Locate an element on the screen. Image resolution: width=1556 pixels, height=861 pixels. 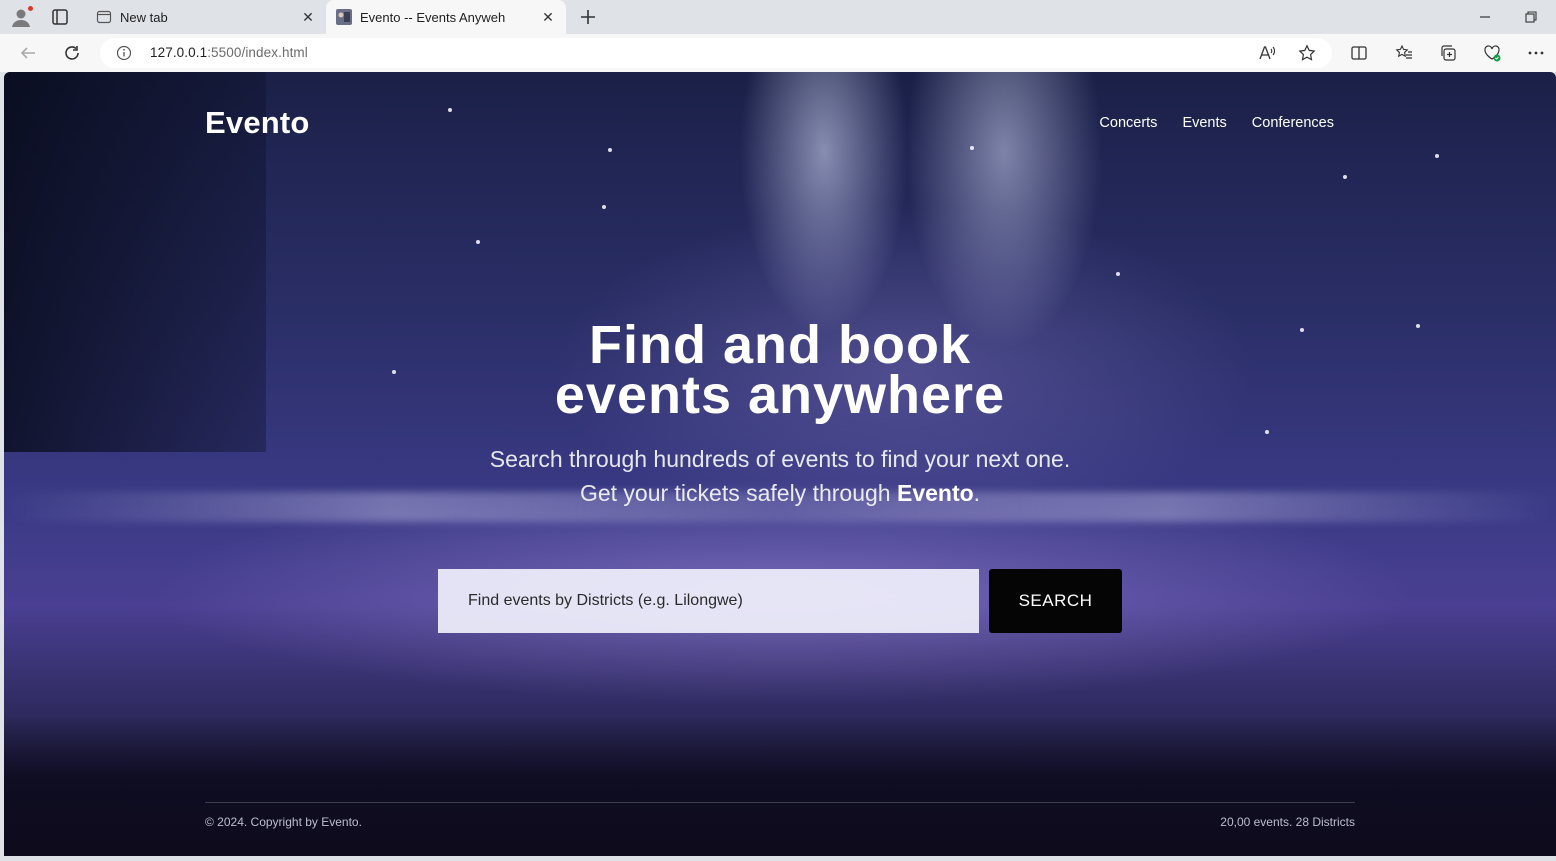
favorites-icon is located at coordinates (1404, 53).